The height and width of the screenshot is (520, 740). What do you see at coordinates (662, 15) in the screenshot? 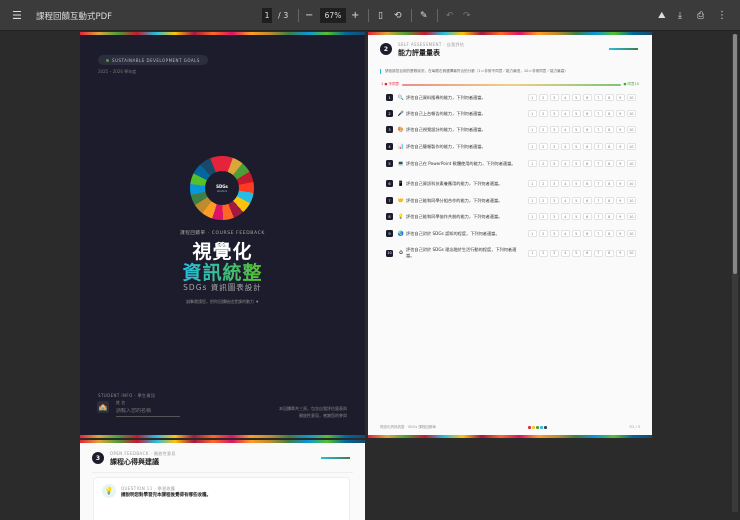
I see `save-drive-icon: ⛰` at bounding box center [662, 15].